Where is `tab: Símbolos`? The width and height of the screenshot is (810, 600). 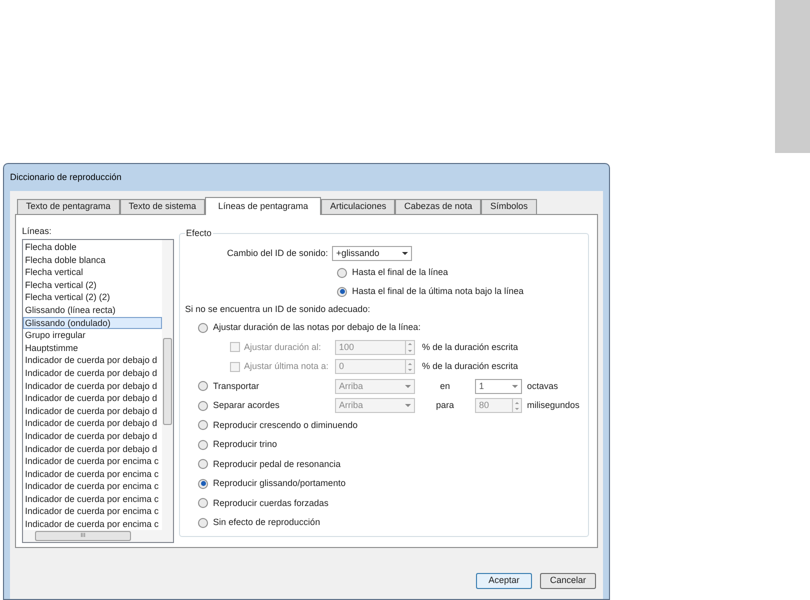 tab: Símbolos is located at coordinates (509, 206).